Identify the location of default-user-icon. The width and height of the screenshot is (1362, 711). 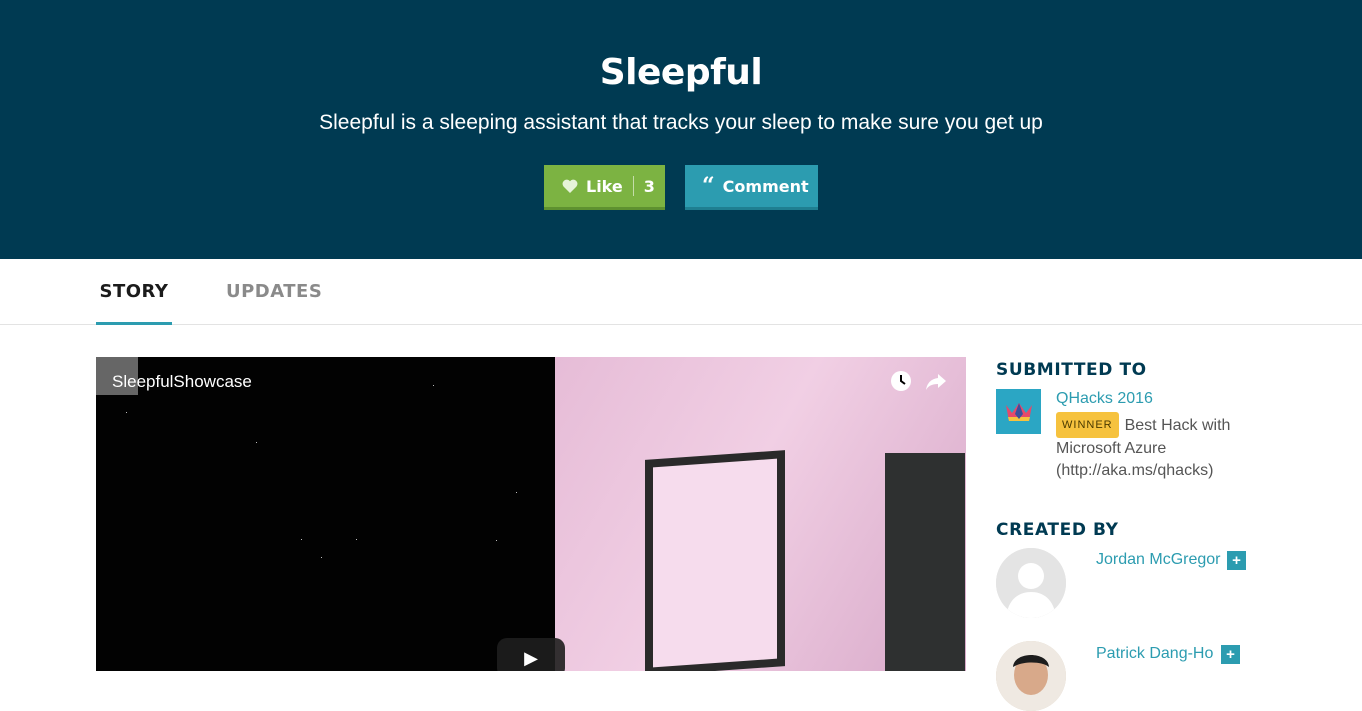
(1031, 583).